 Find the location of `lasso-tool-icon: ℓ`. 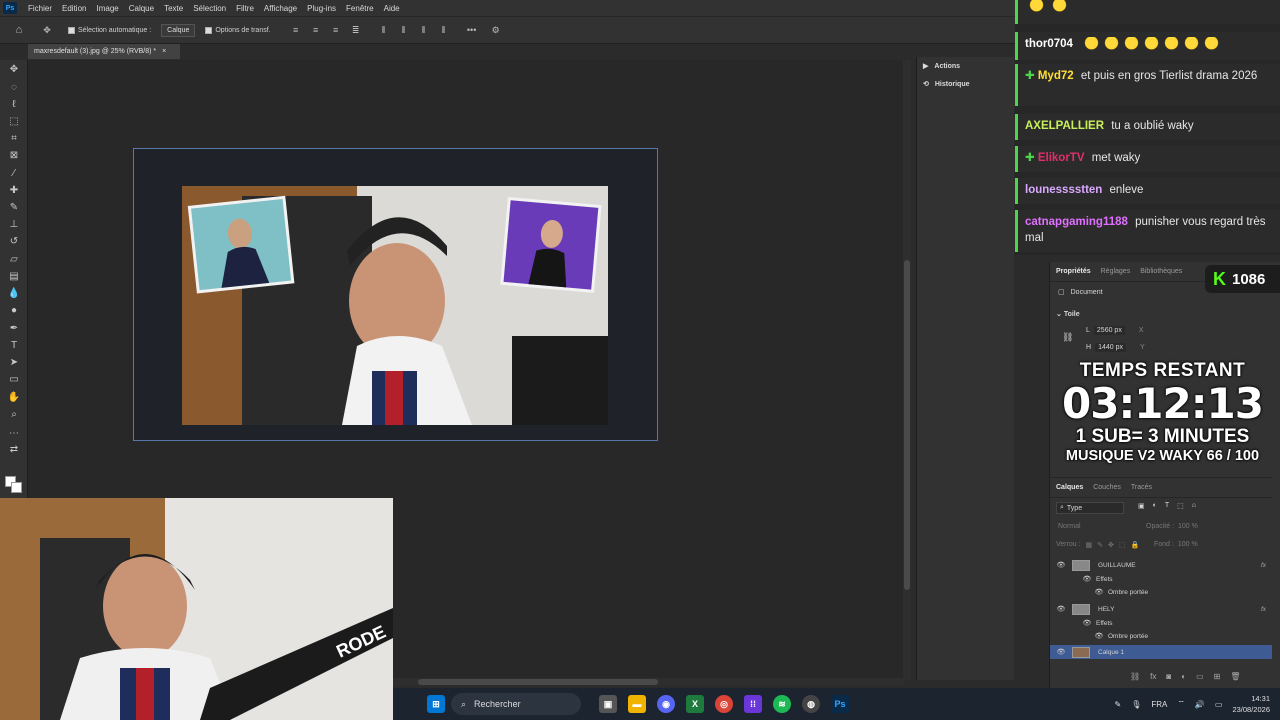

lasso-tool-icon: ℓ is located at coordinates (14, 105).